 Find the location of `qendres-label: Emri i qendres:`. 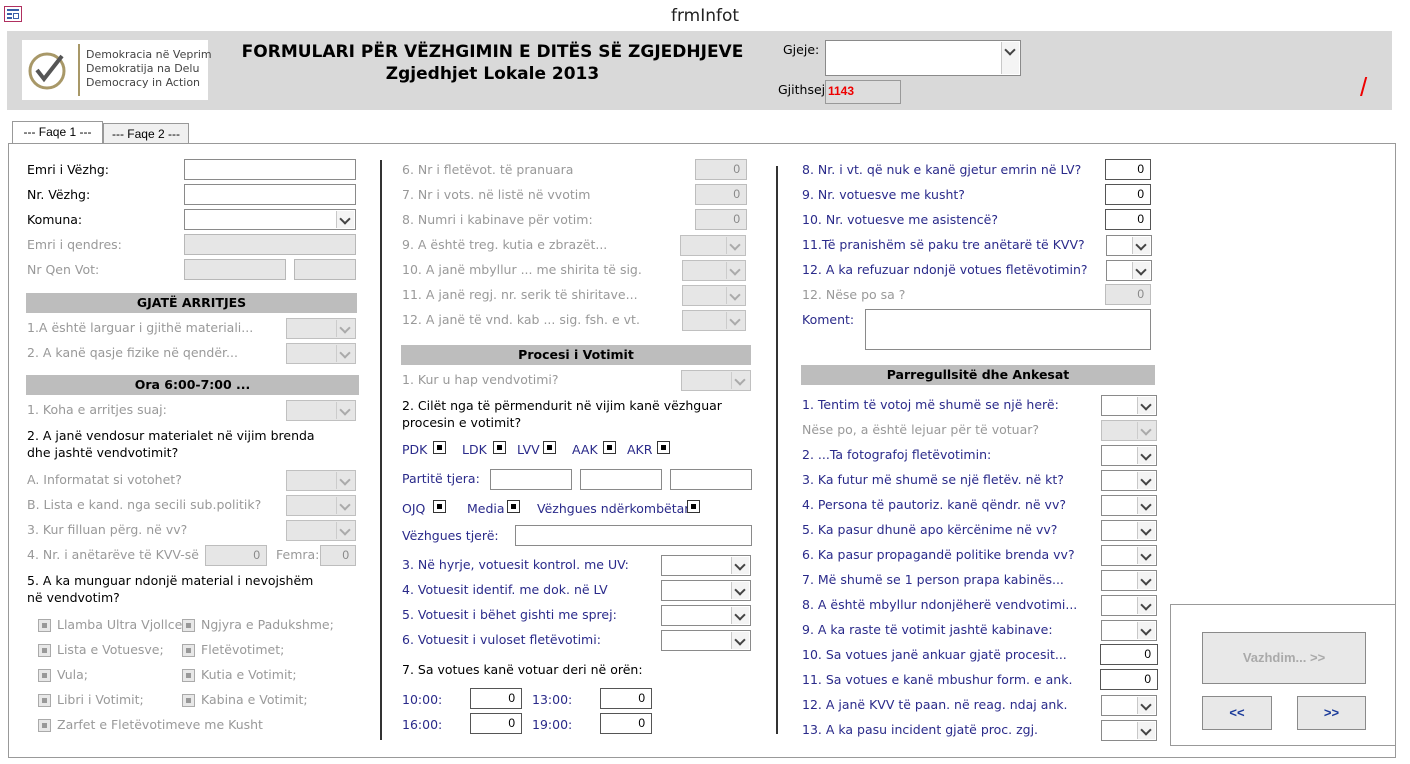

qendres-label: Emri i qendres: is located at coordinates (74, 244).